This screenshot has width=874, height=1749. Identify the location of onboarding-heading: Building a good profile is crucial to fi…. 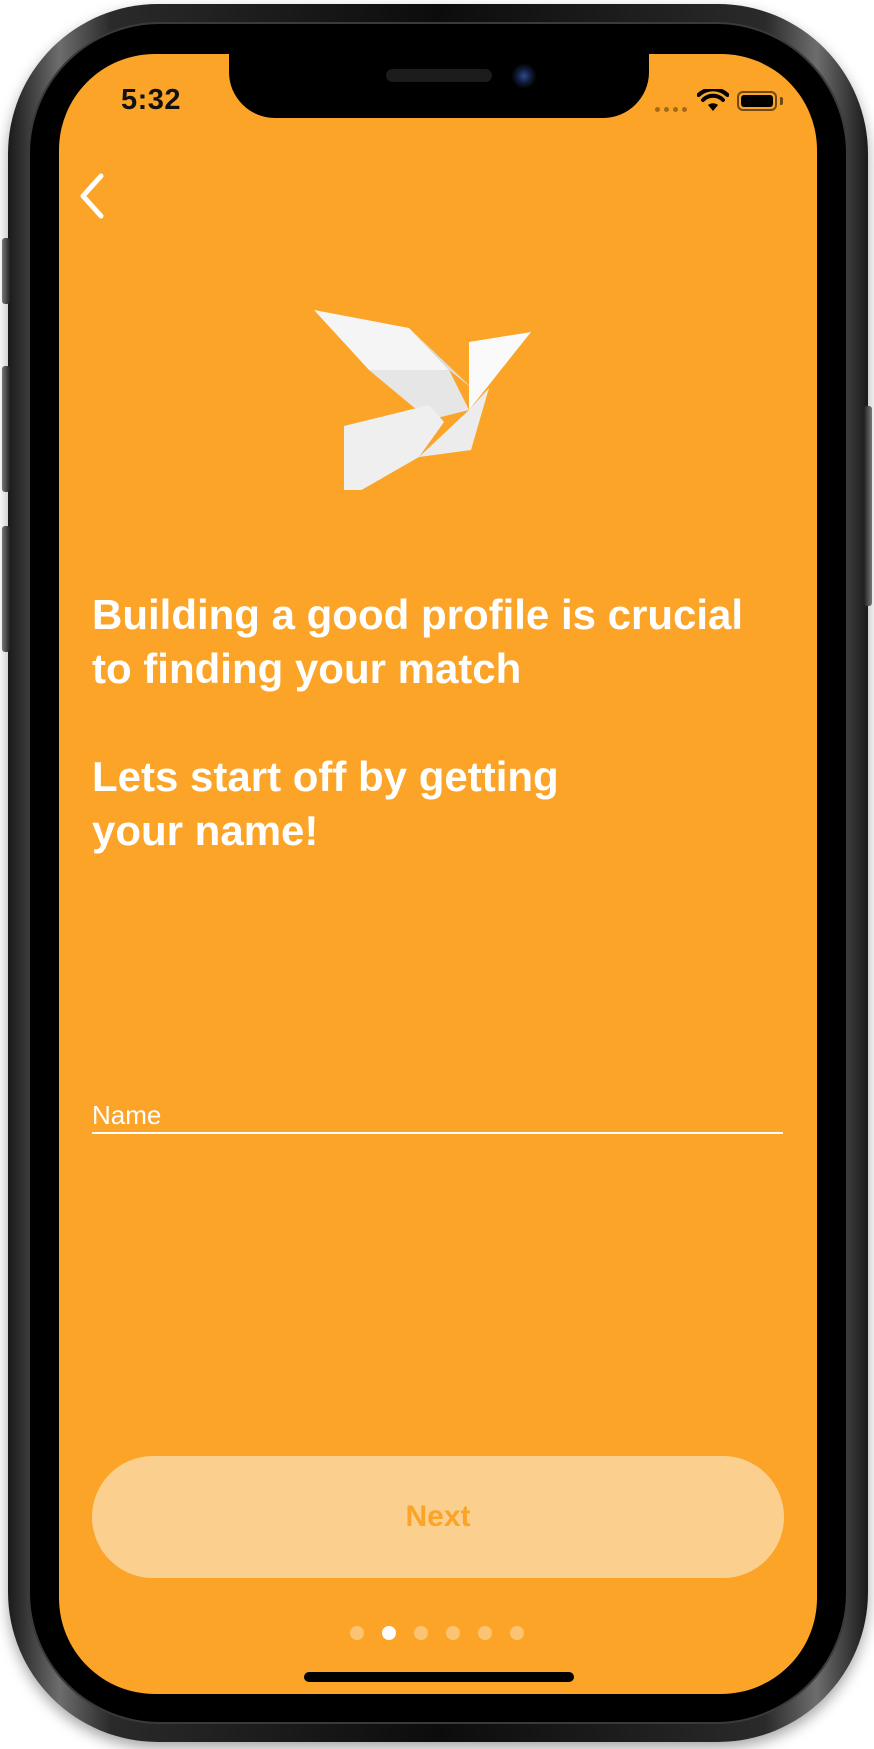
(437, 723).